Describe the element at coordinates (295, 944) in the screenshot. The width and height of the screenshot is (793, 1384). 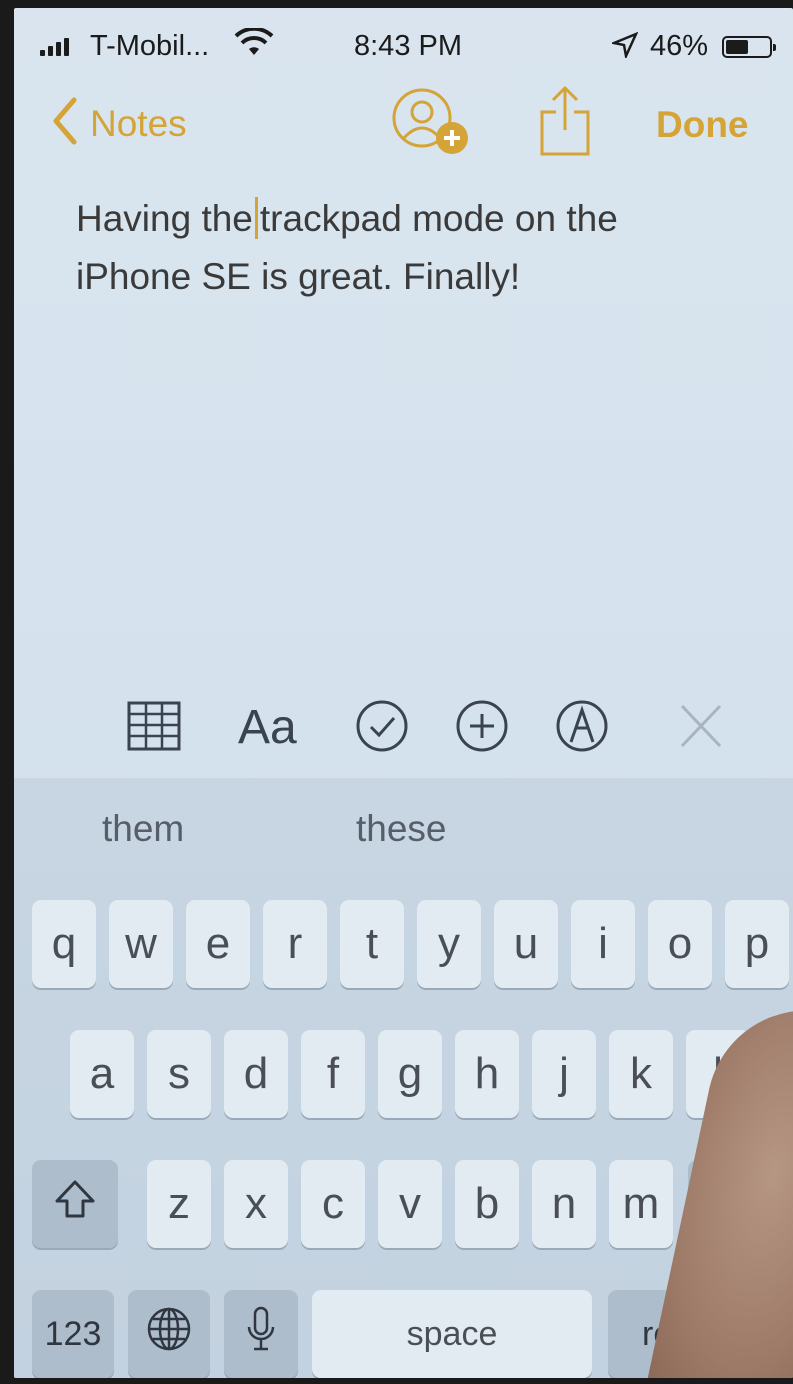
I see `key-r: r` at that location.